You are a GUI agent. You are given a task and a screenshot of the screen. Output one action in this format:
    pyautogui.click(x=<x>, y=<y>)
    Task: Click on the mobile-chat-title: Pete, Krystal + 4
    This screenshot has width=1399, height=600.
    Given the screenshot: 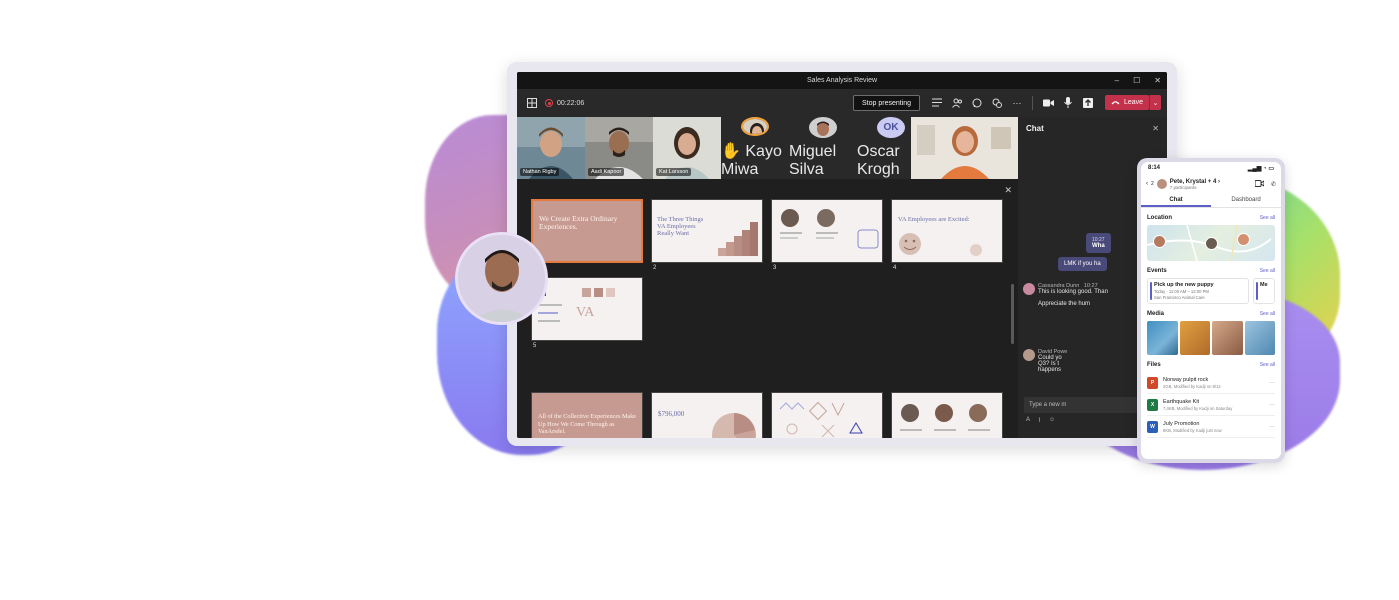 What is the action you would take?
    pyautogui.click(x=1193, y=182)
    